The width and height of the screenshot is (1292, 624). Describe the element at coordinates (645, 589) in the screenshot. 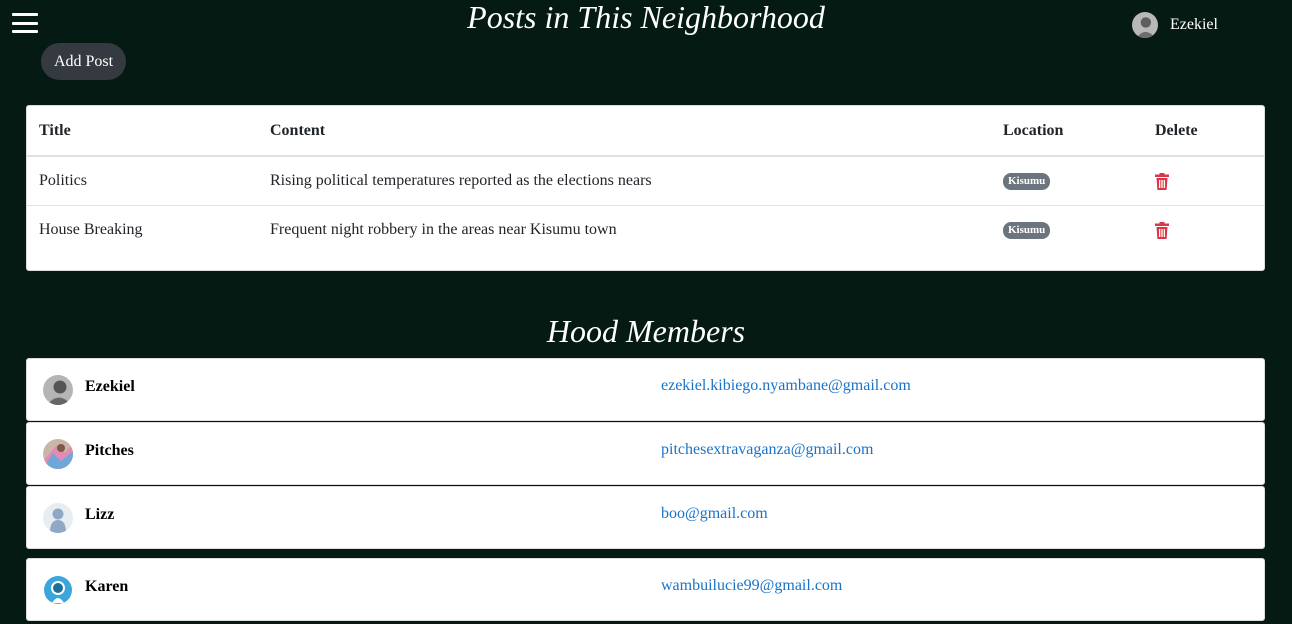

I see `member-card-karen: Karen wambuilucie99@gmail.com` at that location.